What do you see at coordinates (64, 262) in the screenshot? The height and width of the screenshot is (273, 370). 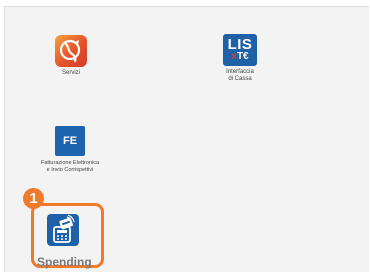 I see `app-spending-label: Spending` at bounding box center [64, 262].